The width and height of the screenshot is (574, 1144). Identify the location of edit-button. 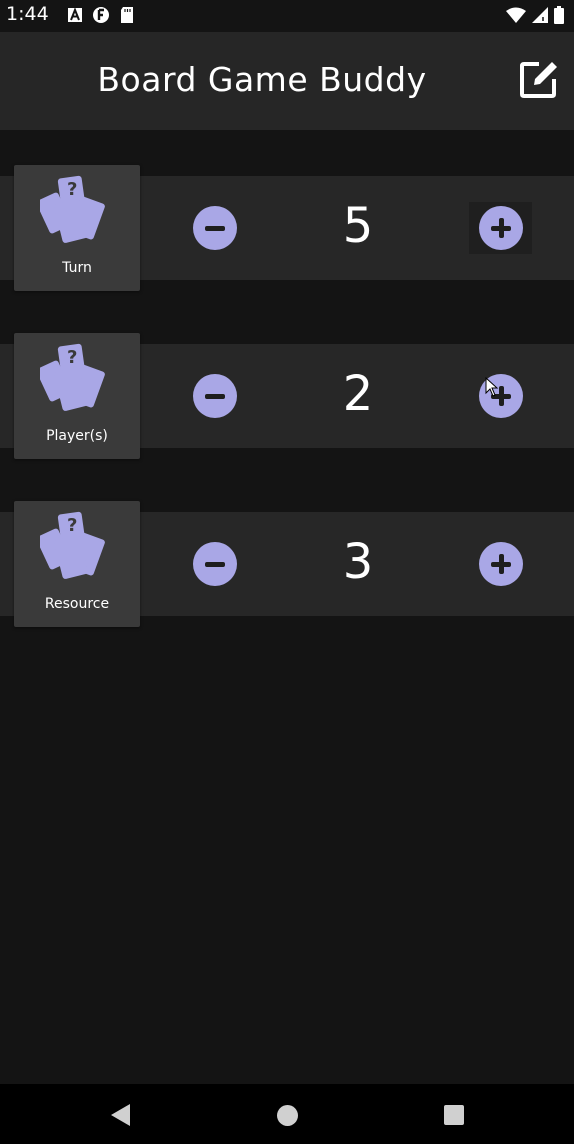
(538, 80).